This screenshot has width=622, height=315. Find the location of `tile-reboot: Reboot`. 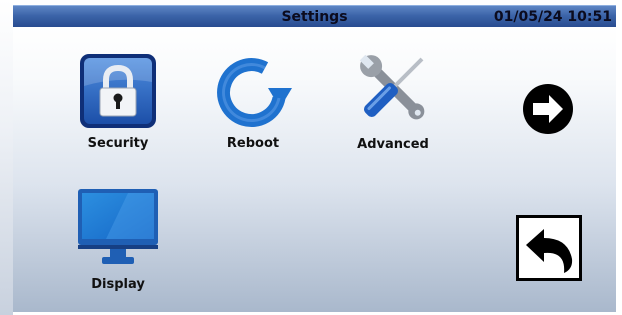

tile-reboot: Reboot is located at coordinates (253, 101).